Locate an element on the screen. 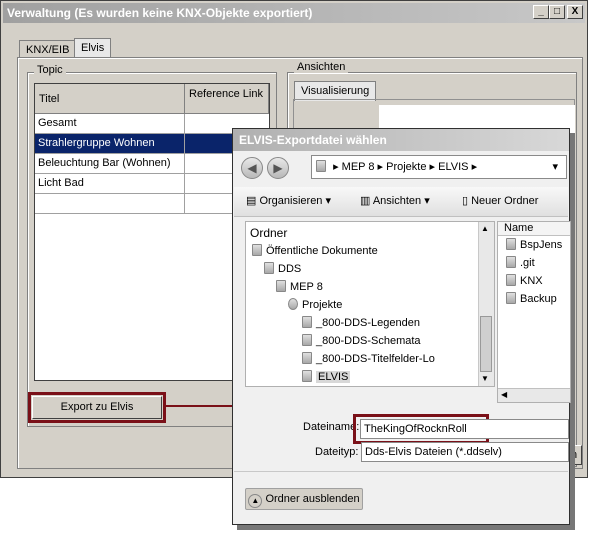 This screenshot has height=542, width=604. new-folder-button: ▯ Neuer Ordner is located at coordinates (500, 200).